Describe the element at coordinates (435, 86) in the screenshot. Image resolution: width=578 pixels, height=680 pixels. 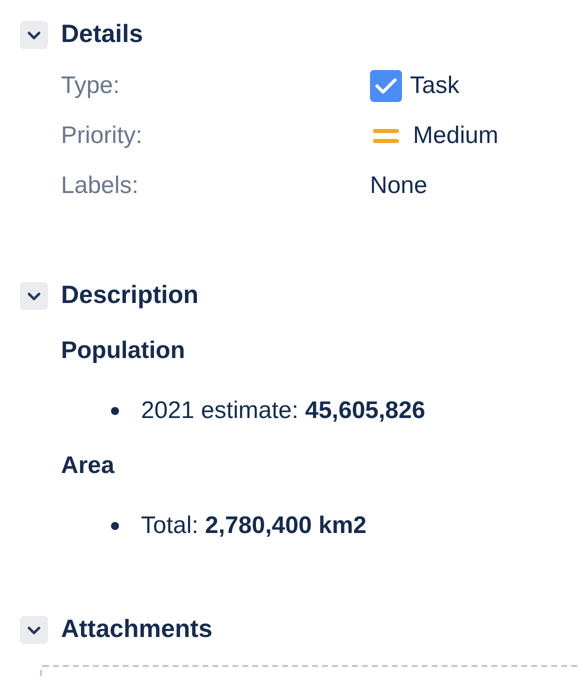
I see `field-value: Task` at that location.